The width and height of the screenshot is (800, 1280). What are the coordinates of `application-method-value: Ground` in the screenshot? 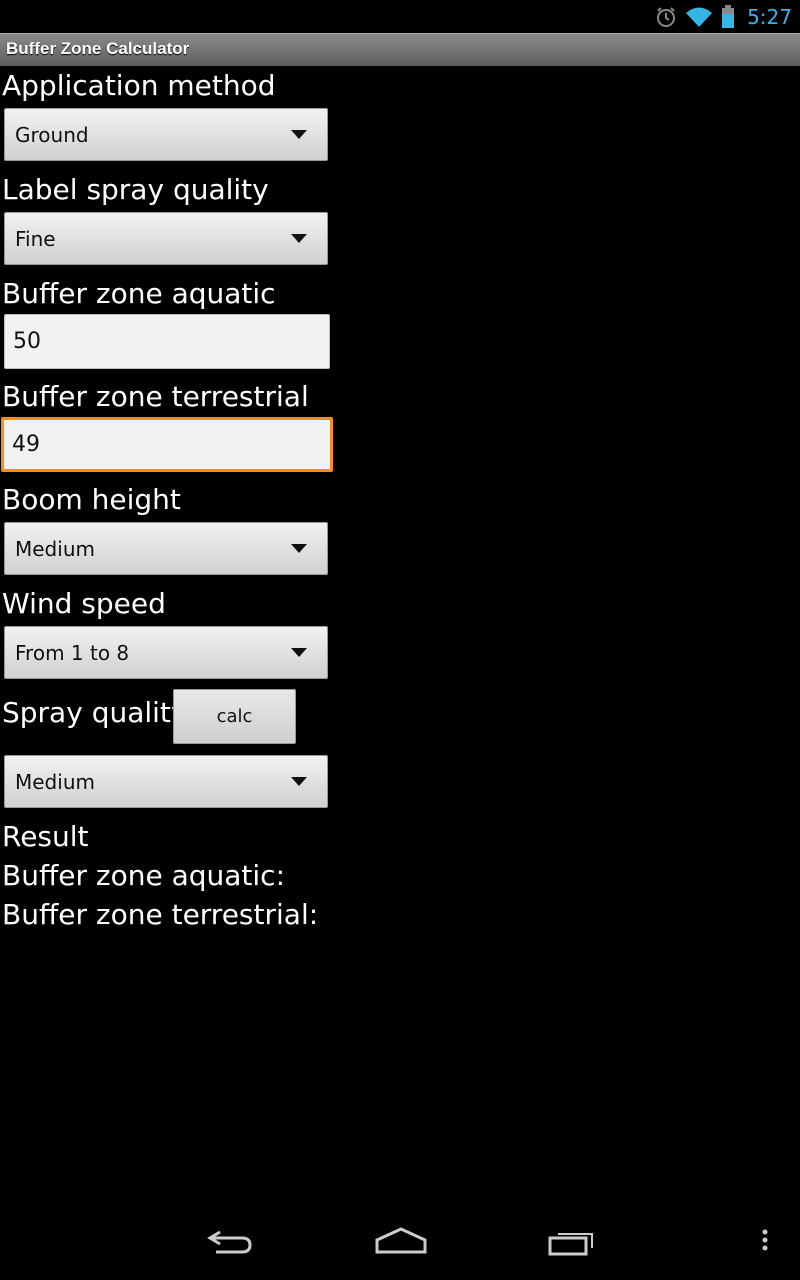 It's located at (52, 135).